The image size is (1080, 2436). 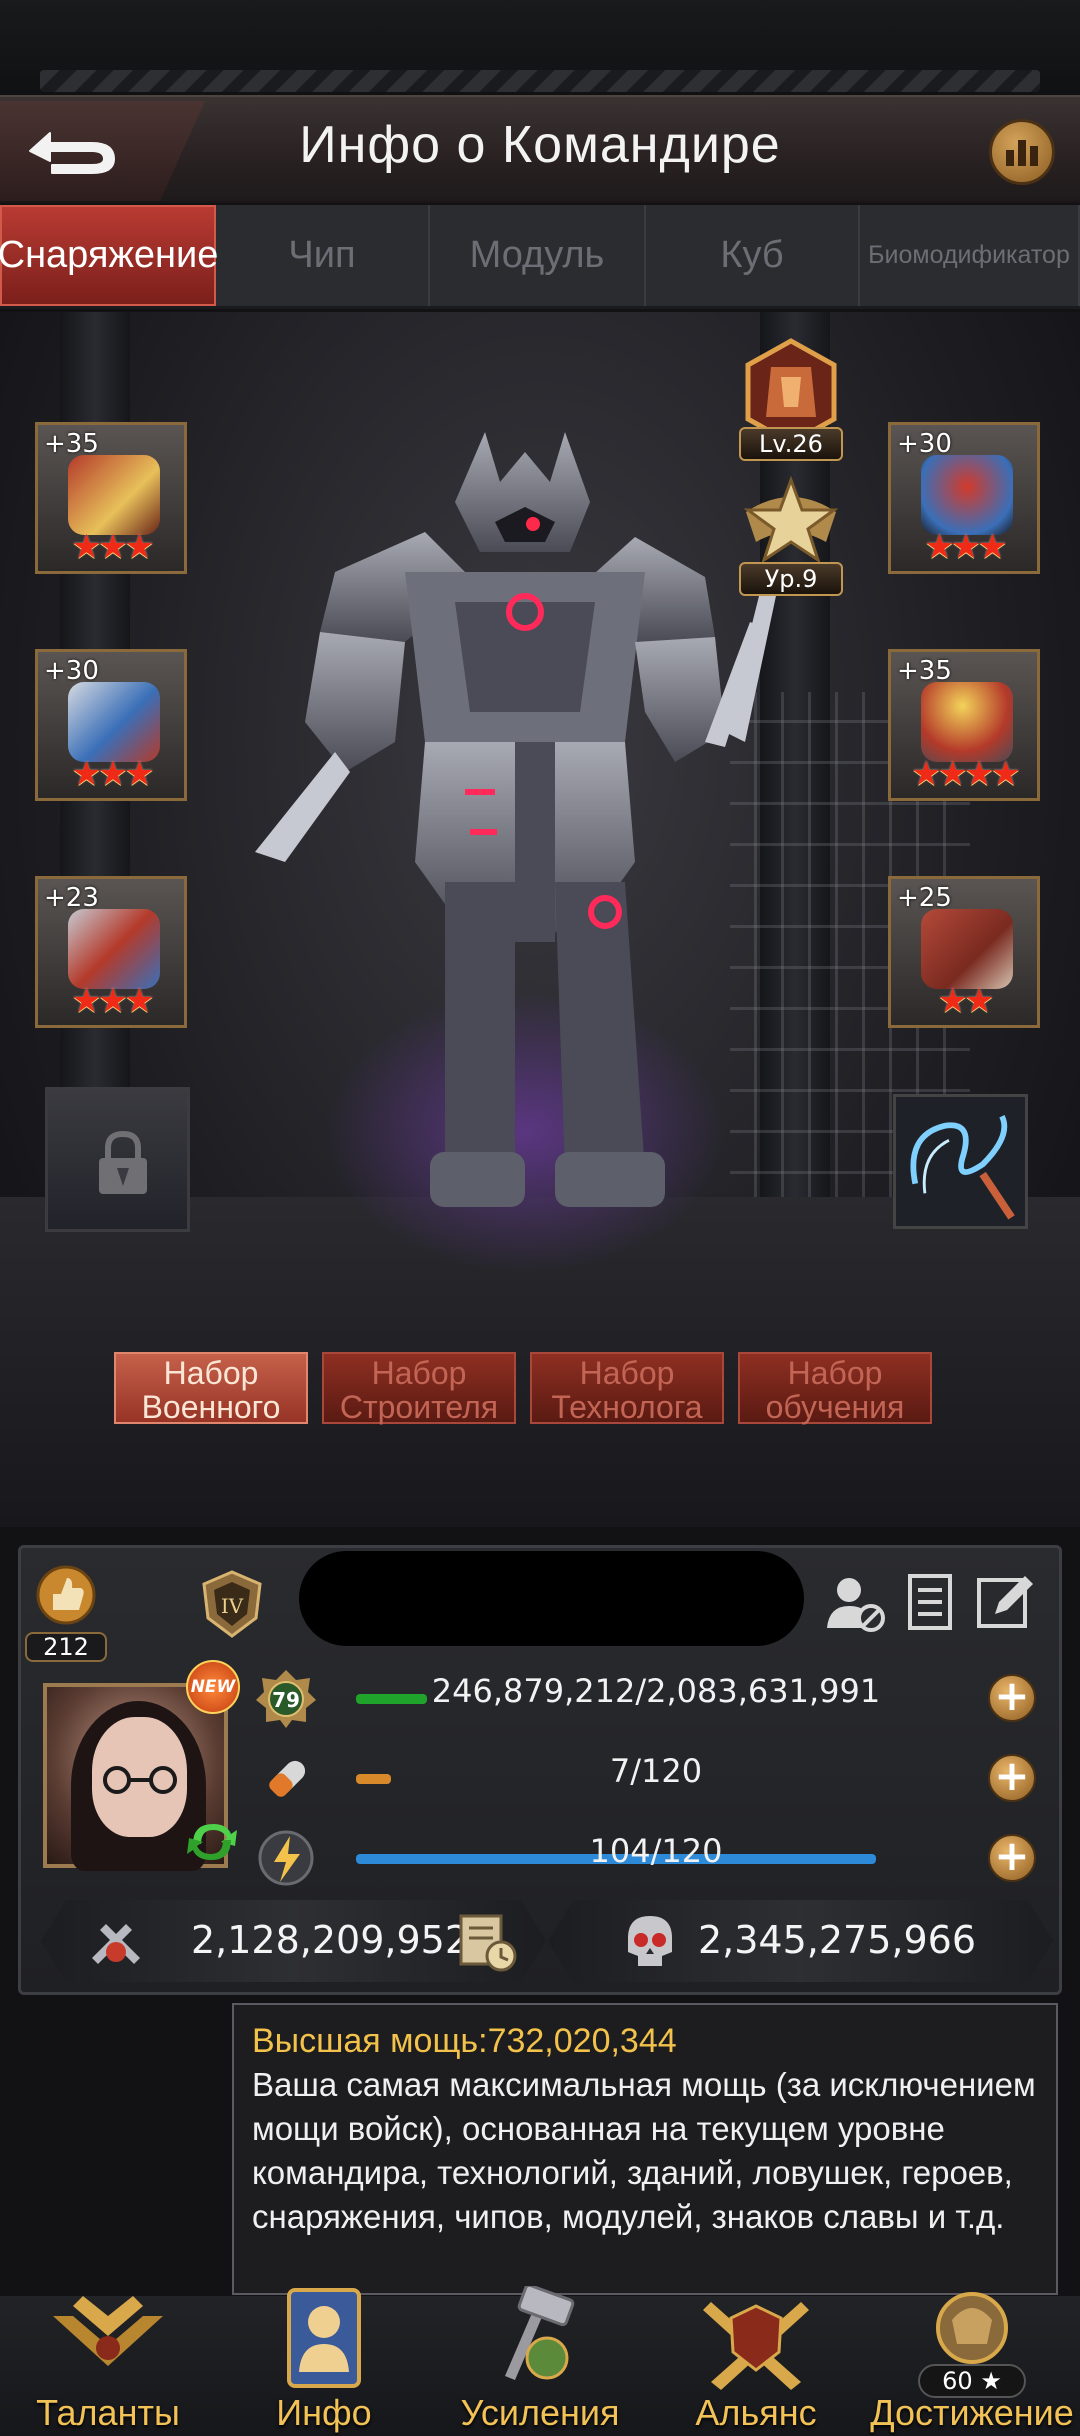 I want to click on experience-row: 79 246,879,212/2,083,631,991 +, so click(x=646, y=1698).